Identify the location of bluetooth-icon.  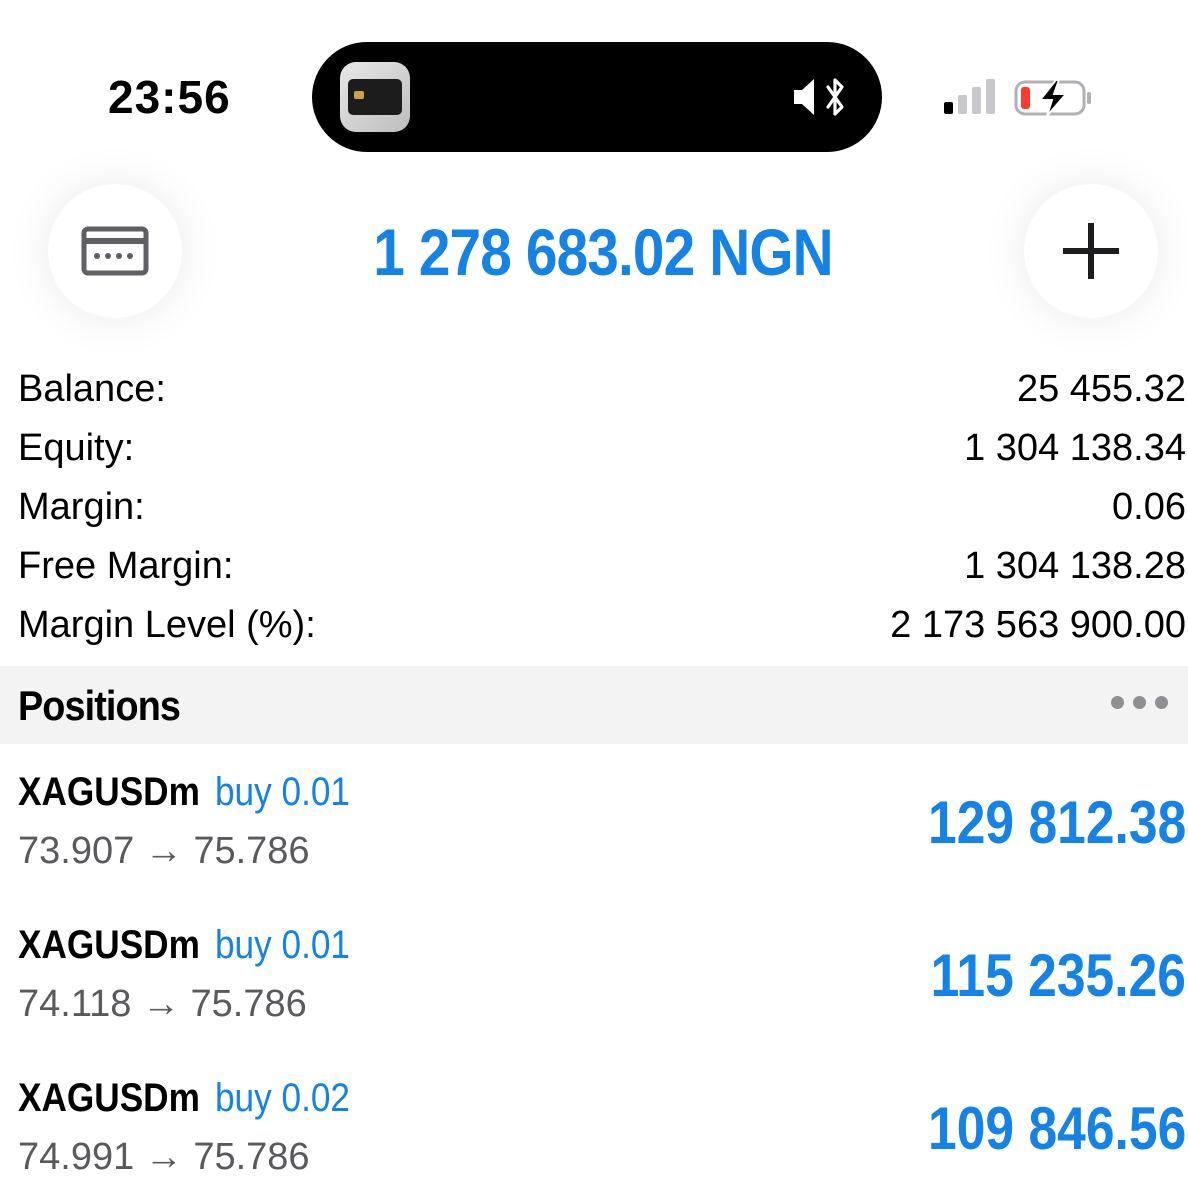
(835, 97).